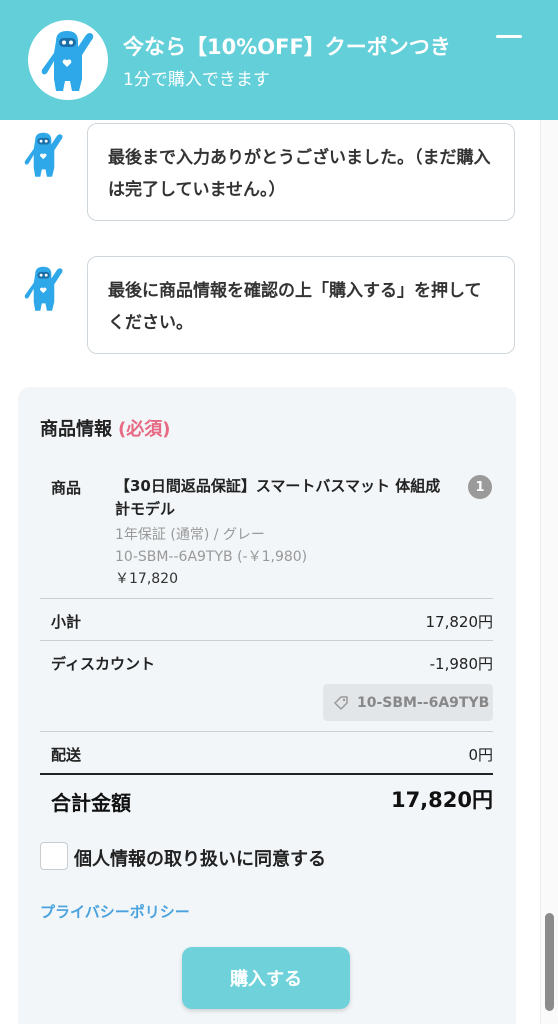  I want to click on purchase-button: 購入する, so click(266, 978).